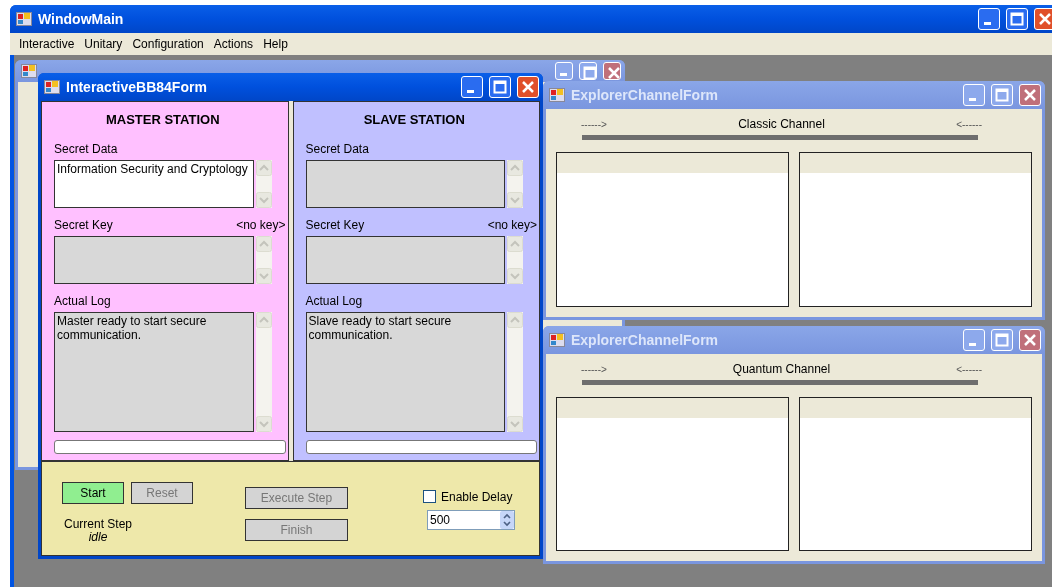 The height and width of the screenshot is (587, 1052). I want to click on menu-item: Actions, so click(233, 44).